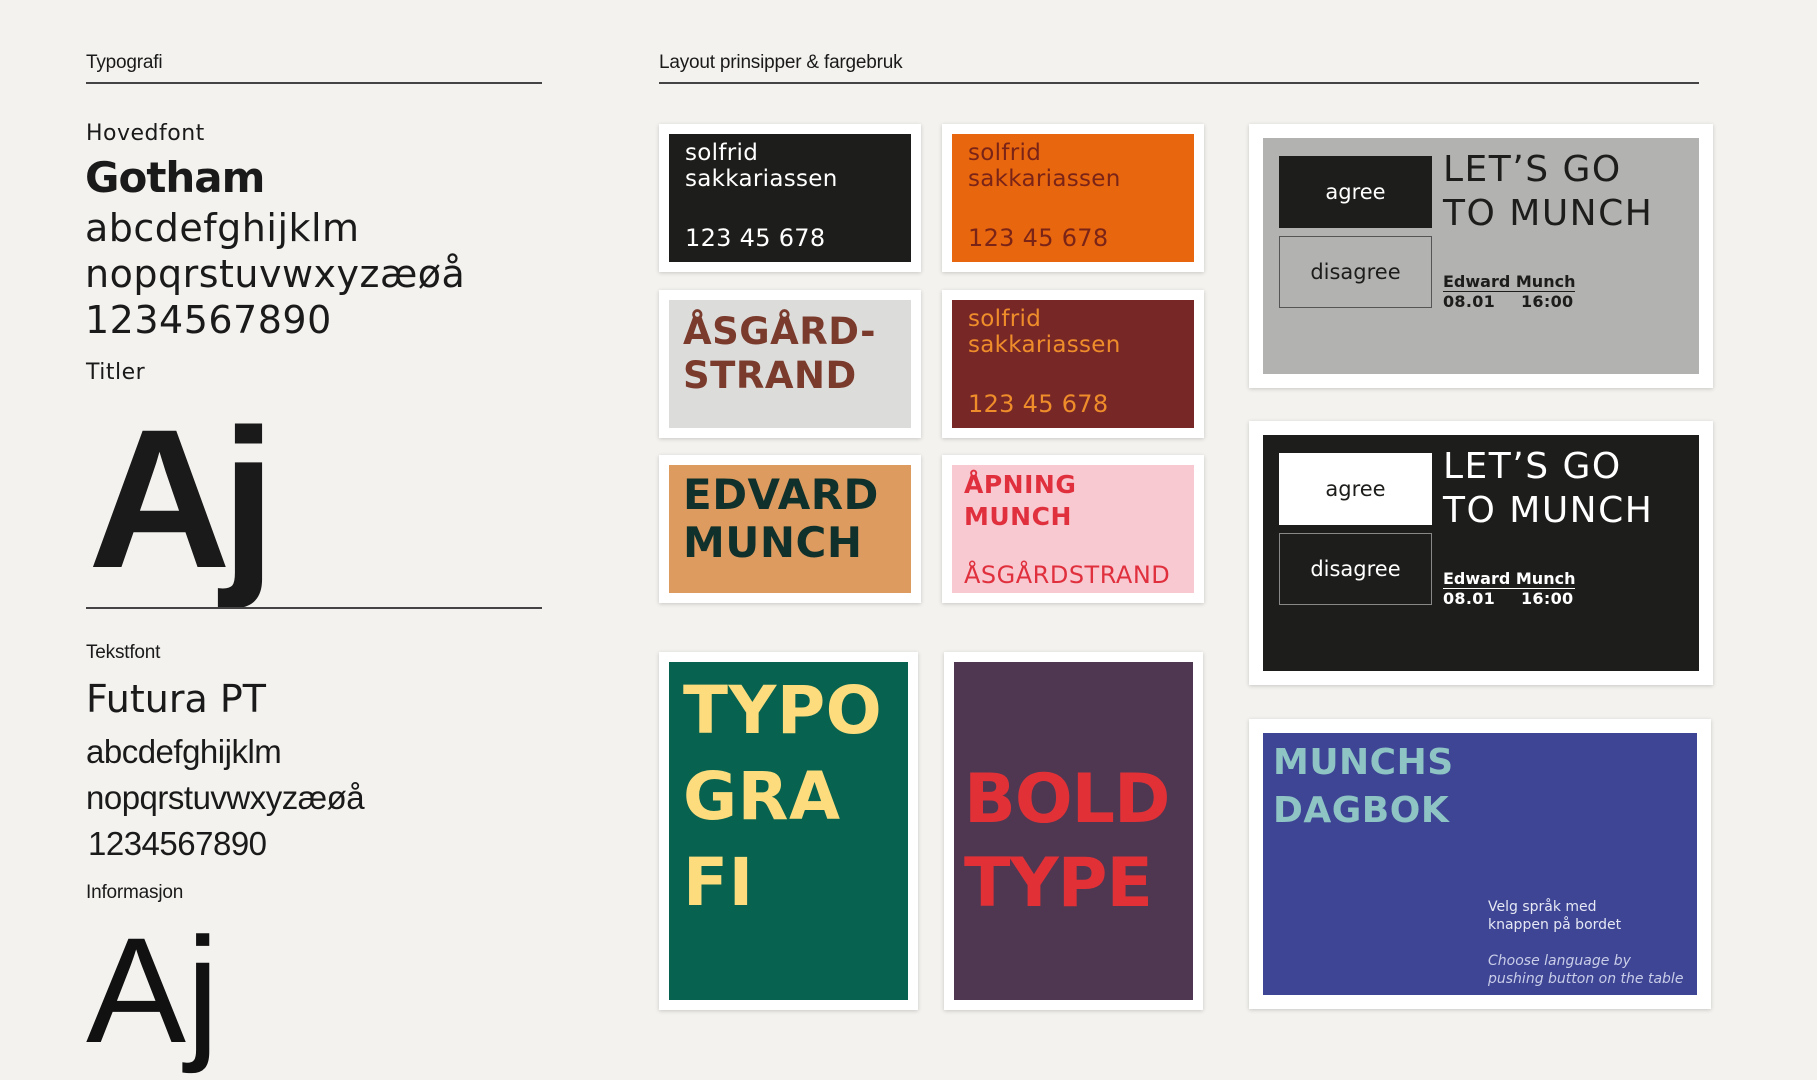 Image resolution: width=1817 pixels, height=1080 pixels. Describe the element at coordinates (1073, 364) in the screenshot. I see `business-card-maroon: solfrid sakkariassen 123 45 678` at that location.